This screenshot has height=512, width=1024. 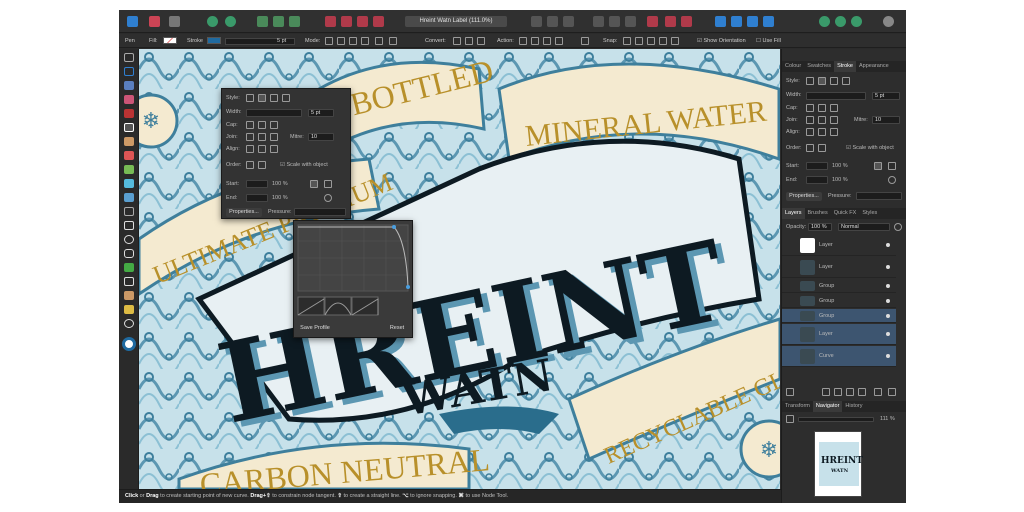 What do you see at coordinates (353, 279) in the screenshot?
I see `pressure-curve-editor: Save Profile Reset` at bounding box center [353, 279].